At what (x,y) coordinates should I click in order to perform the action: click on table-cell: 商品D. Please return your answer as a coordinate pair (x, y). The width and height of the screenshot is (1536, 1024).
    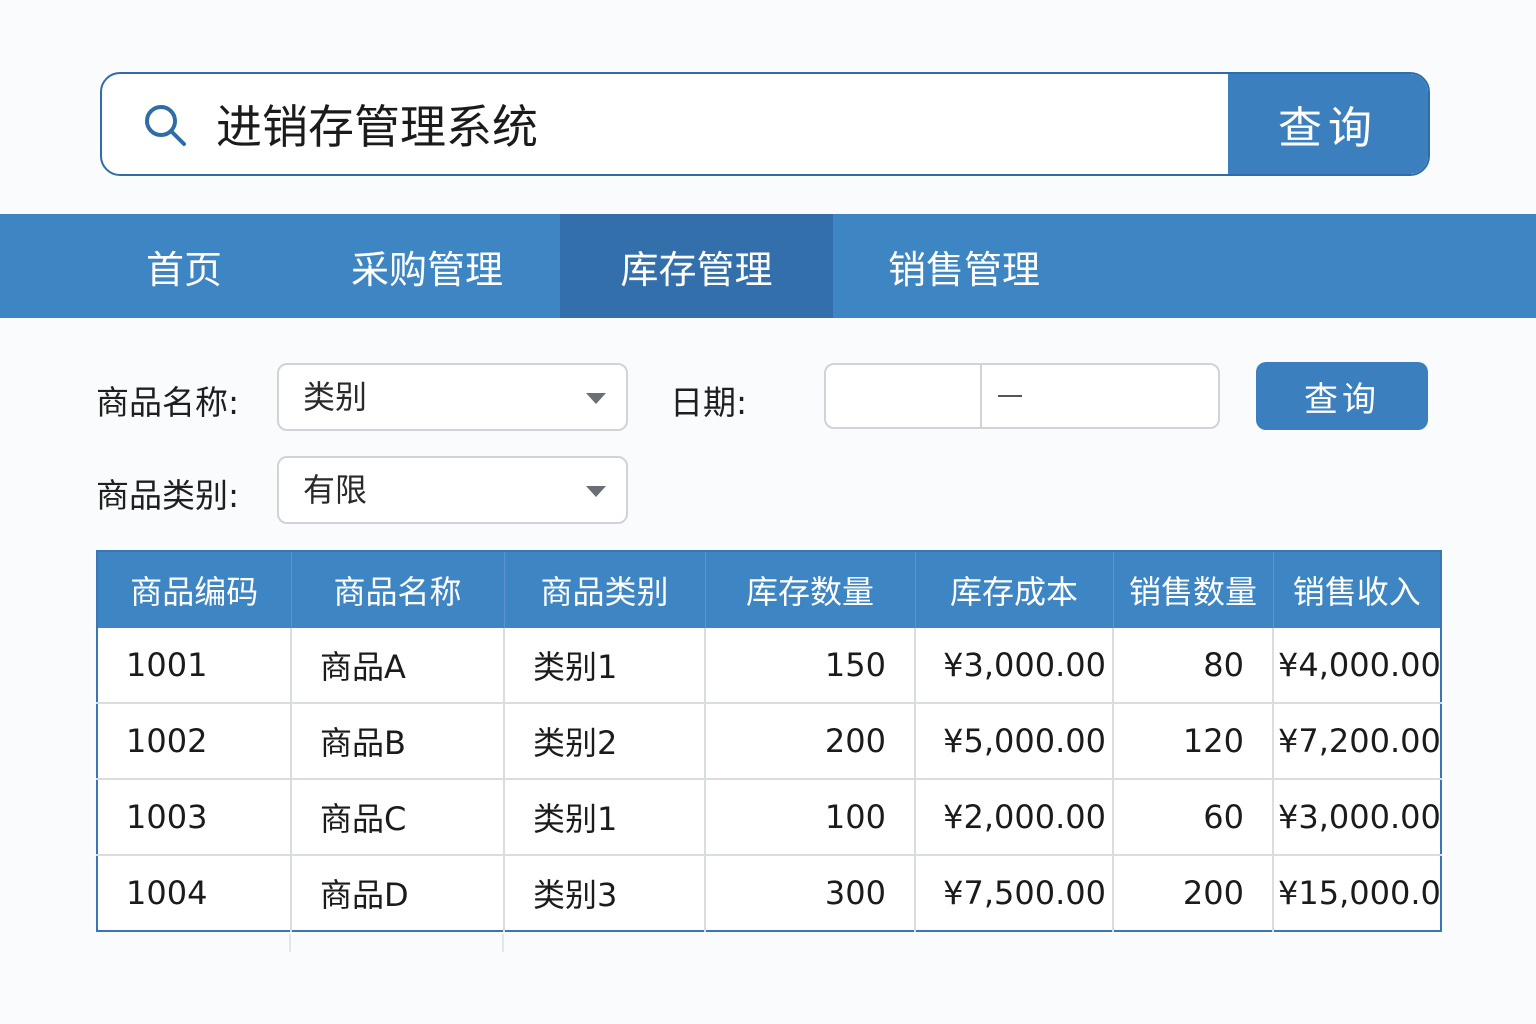
    Looking at the image, I should click on (398, 893).